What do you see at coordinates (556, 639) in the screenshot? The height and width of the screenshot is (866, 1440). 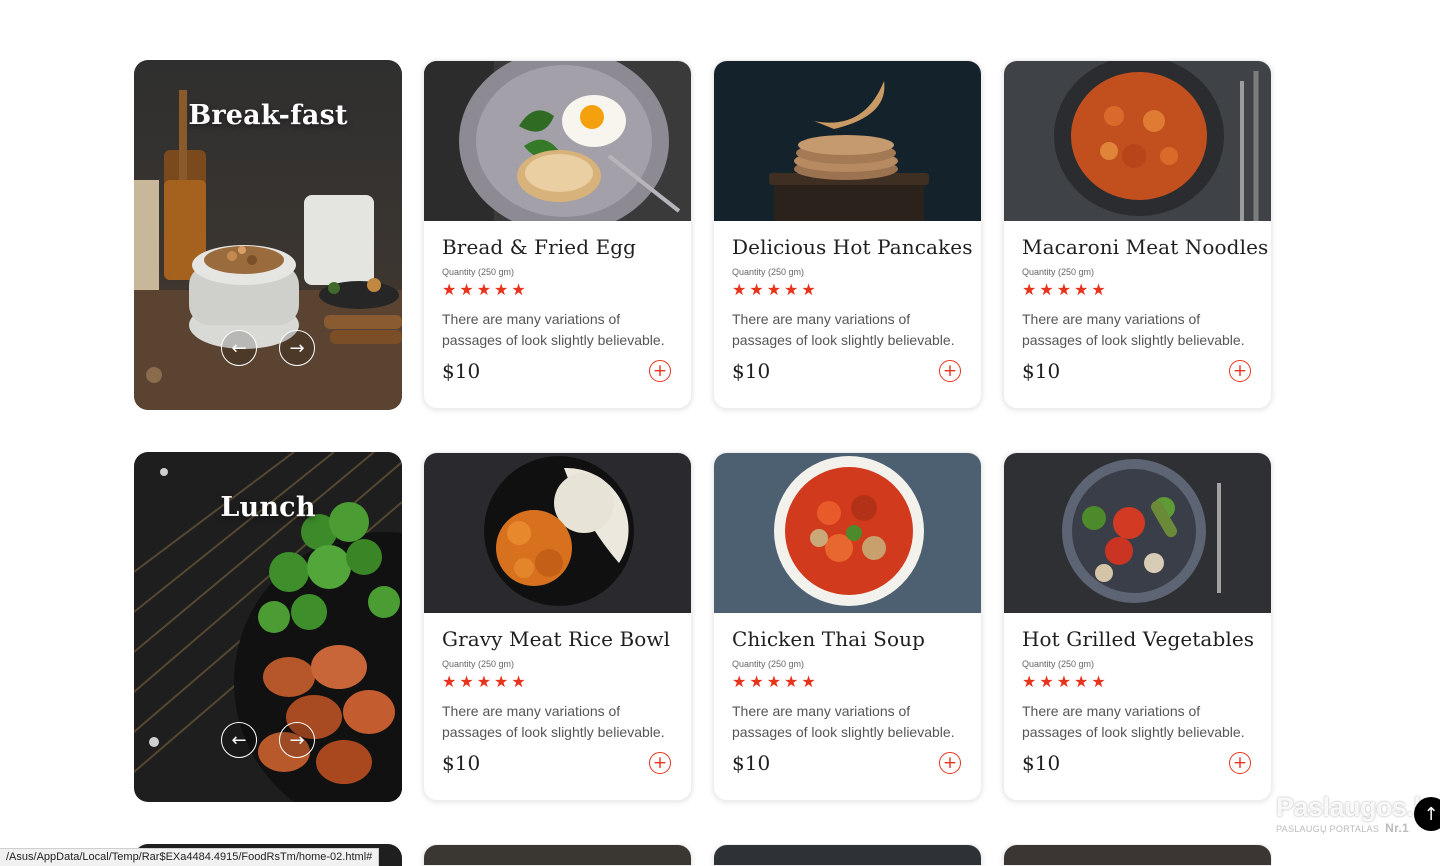 I see `food-title: Gravy Meat Rice Bowl` at bounding box center [556, 639].